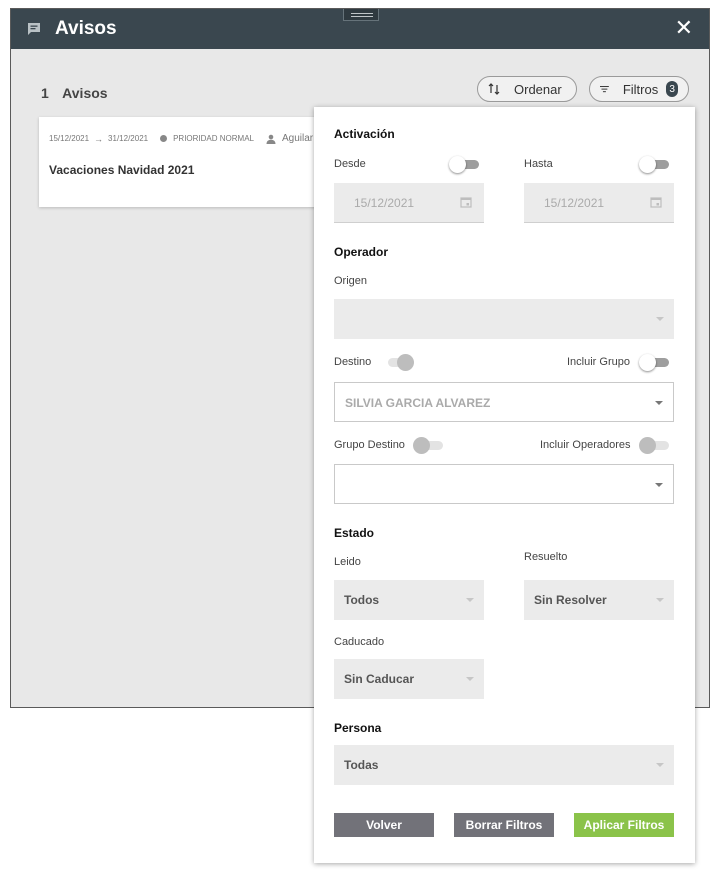  Describe the element at coordinates (494, 89) in the screenshot. I see `sort-icon` at that location.